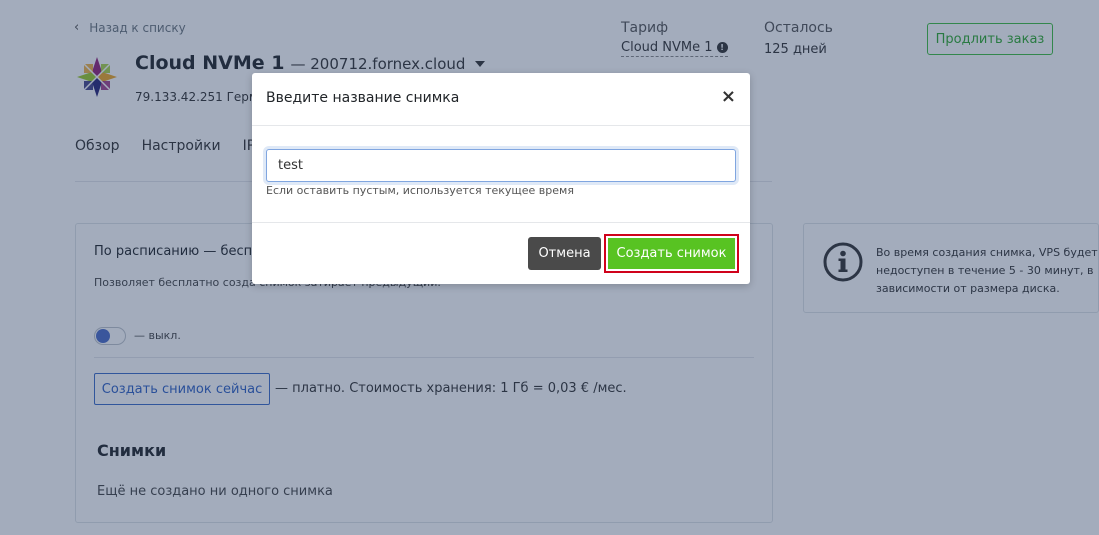 The height and width of the screenshot is (535, 1099). Describe the element at coordinates (501, 165) in the screenshot. I see `snapshot-name-input` at that location.